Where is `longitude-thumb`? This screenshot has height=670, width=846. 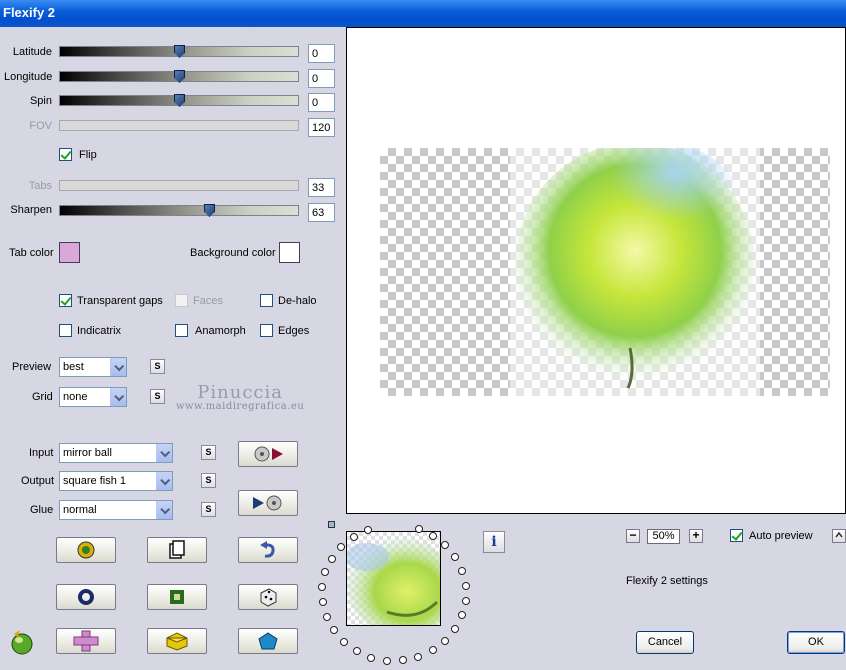 longitude-thumb is located at coordinates (179, 76).